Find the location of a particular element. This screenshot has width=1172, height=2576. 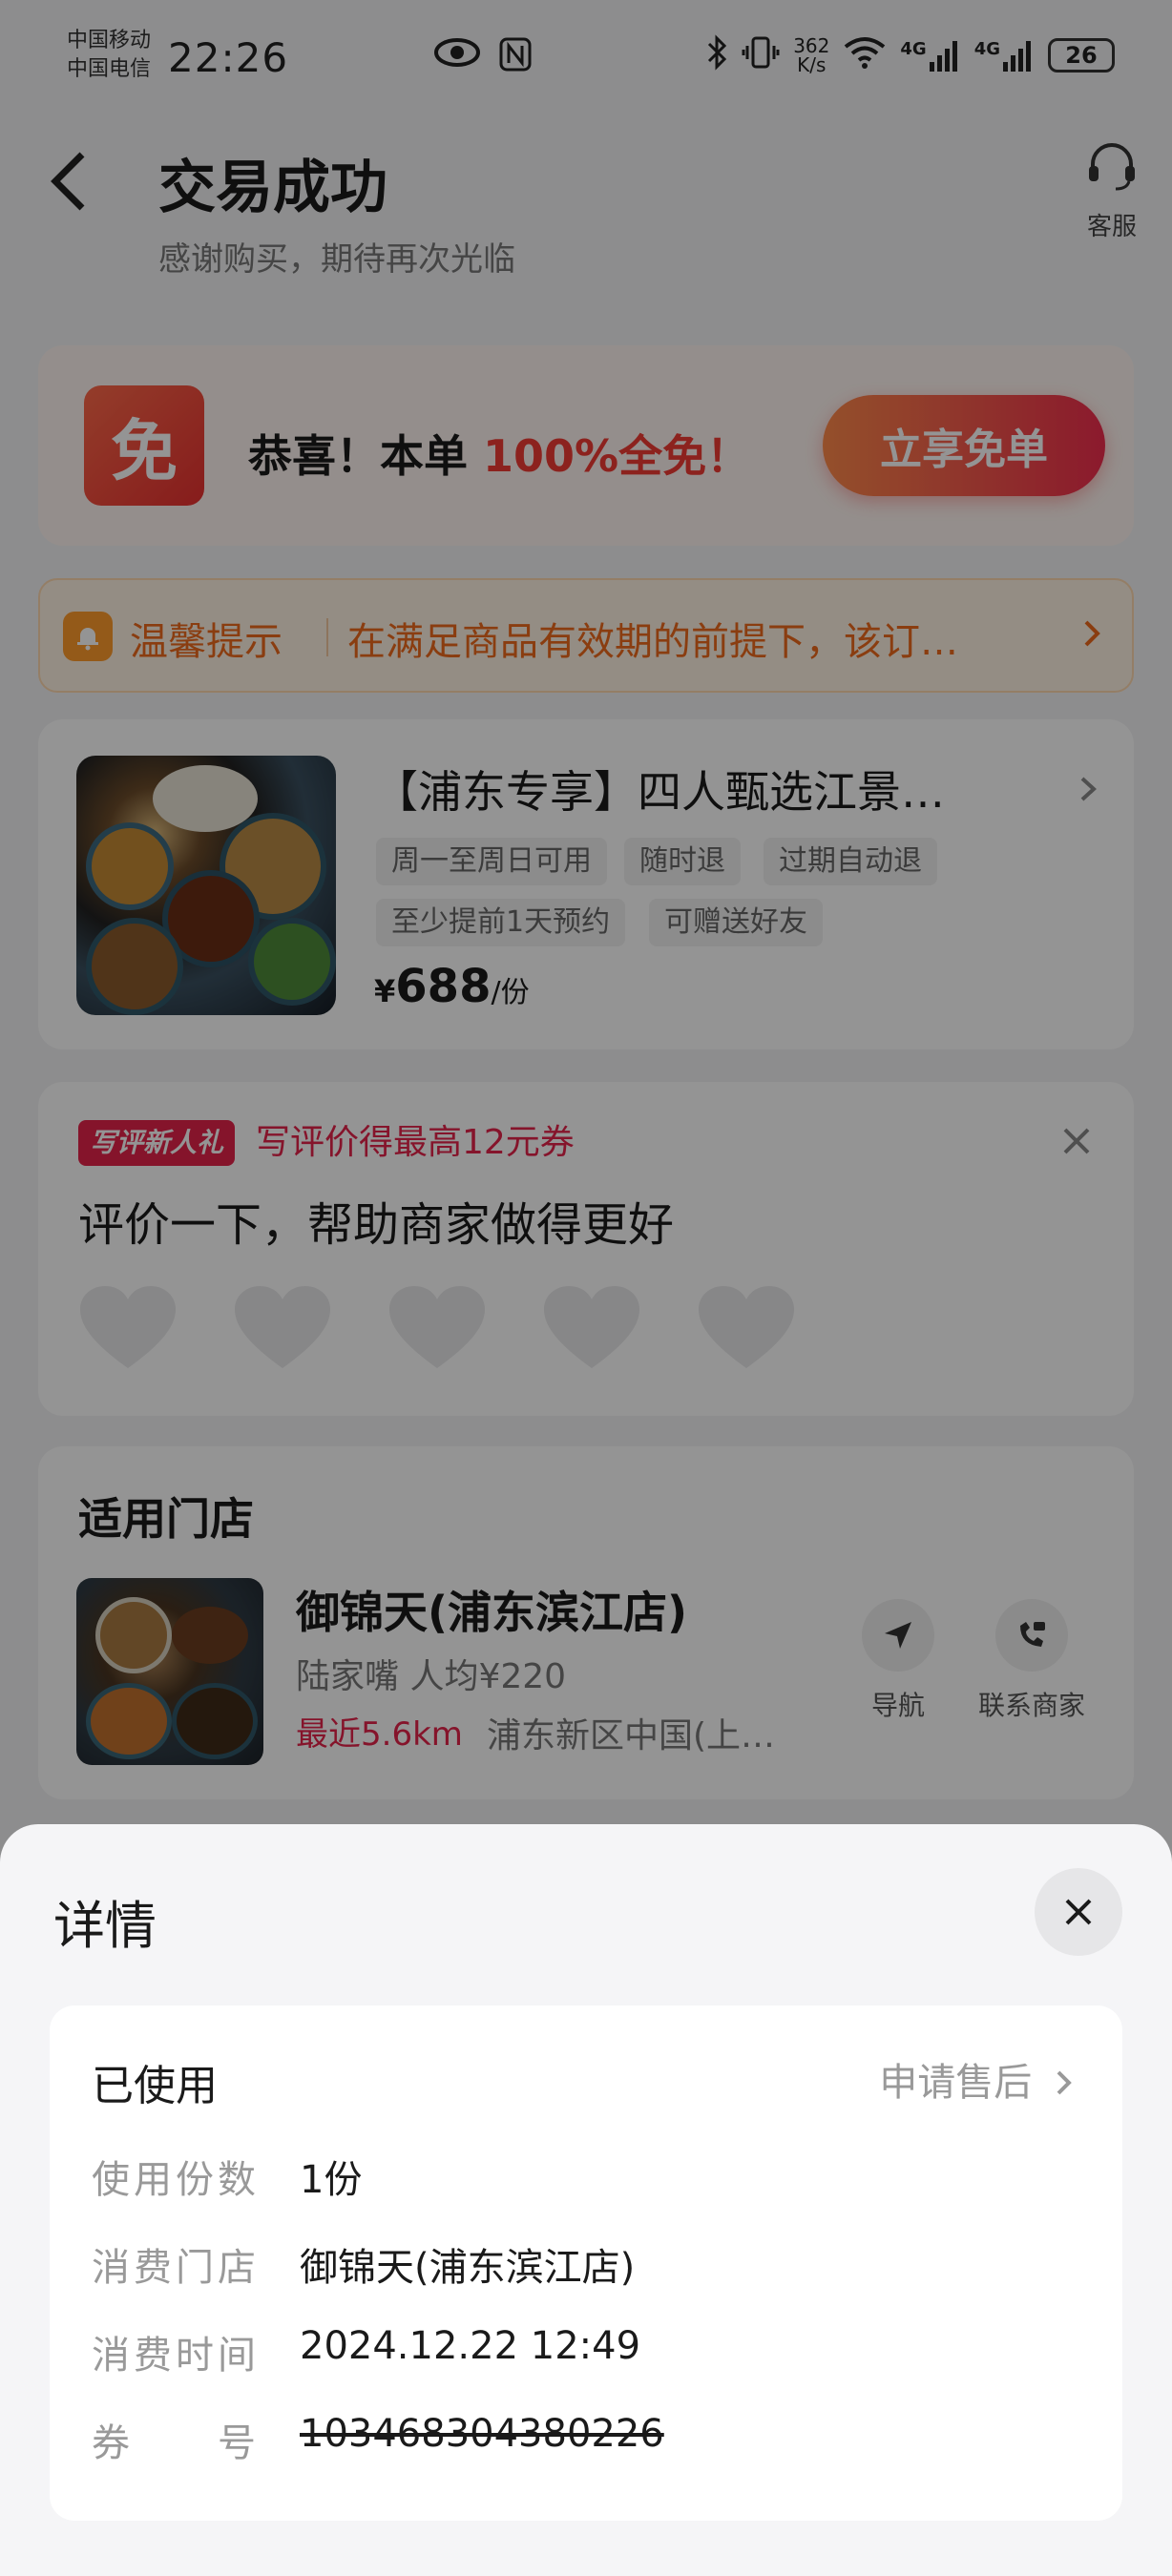

voucher-number: 103468304380226 is located at coordinates (482, 2434).